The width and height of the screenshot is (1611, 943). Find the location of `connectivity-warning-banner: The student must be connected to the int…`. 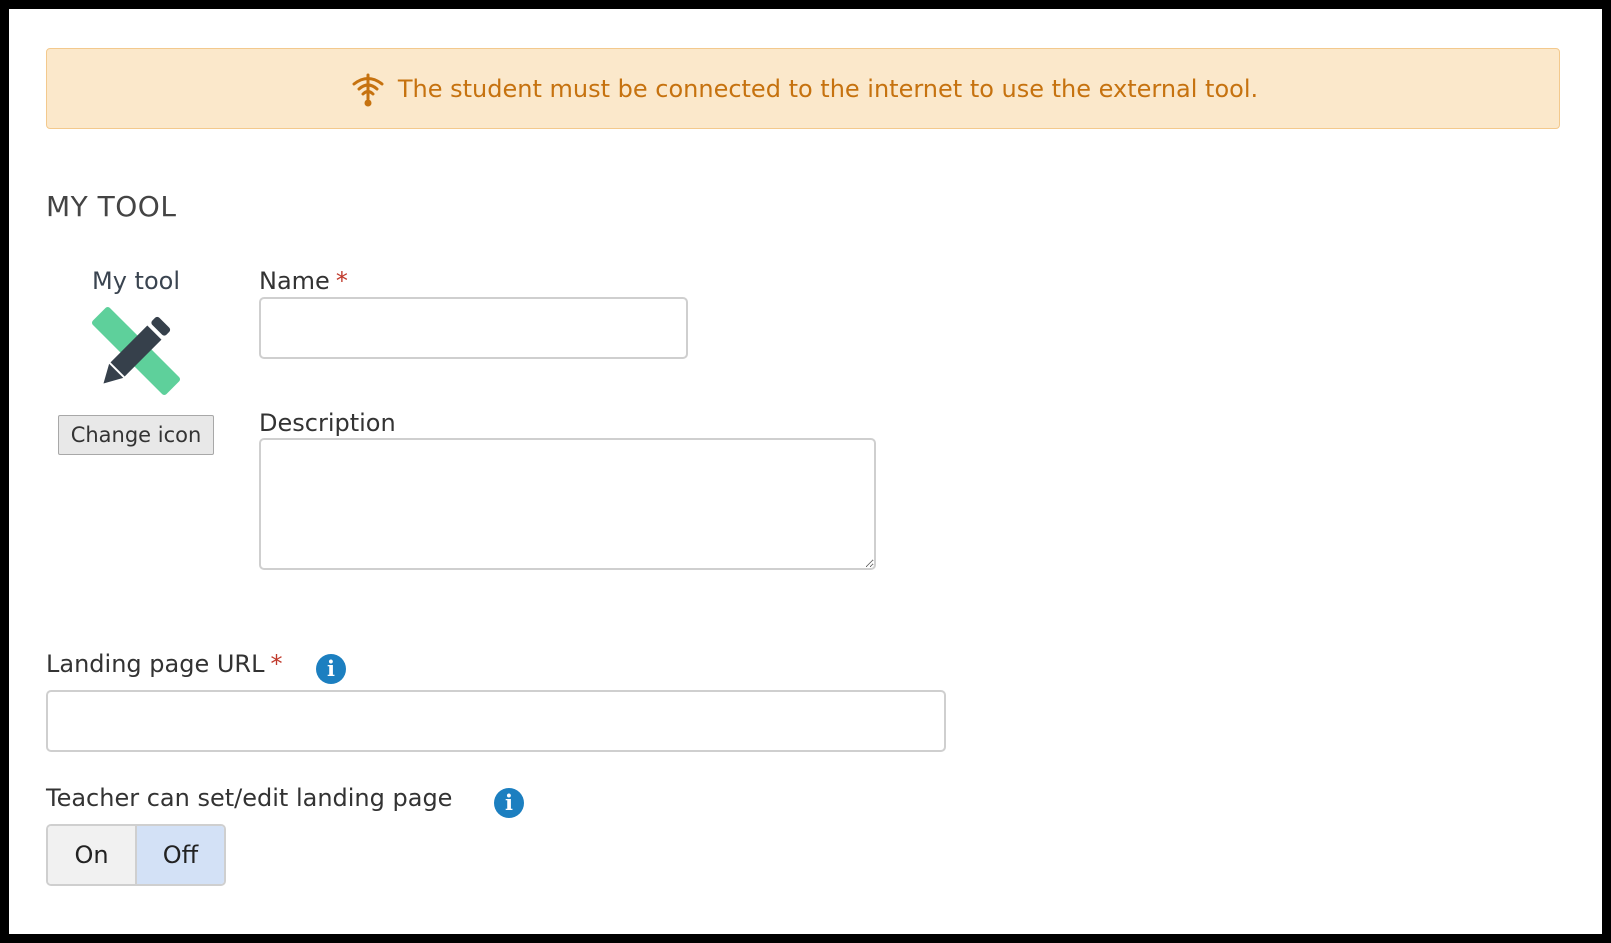

connectivity-warning-banner: The student must be connected to the int… is located at coordinates (803, 88).